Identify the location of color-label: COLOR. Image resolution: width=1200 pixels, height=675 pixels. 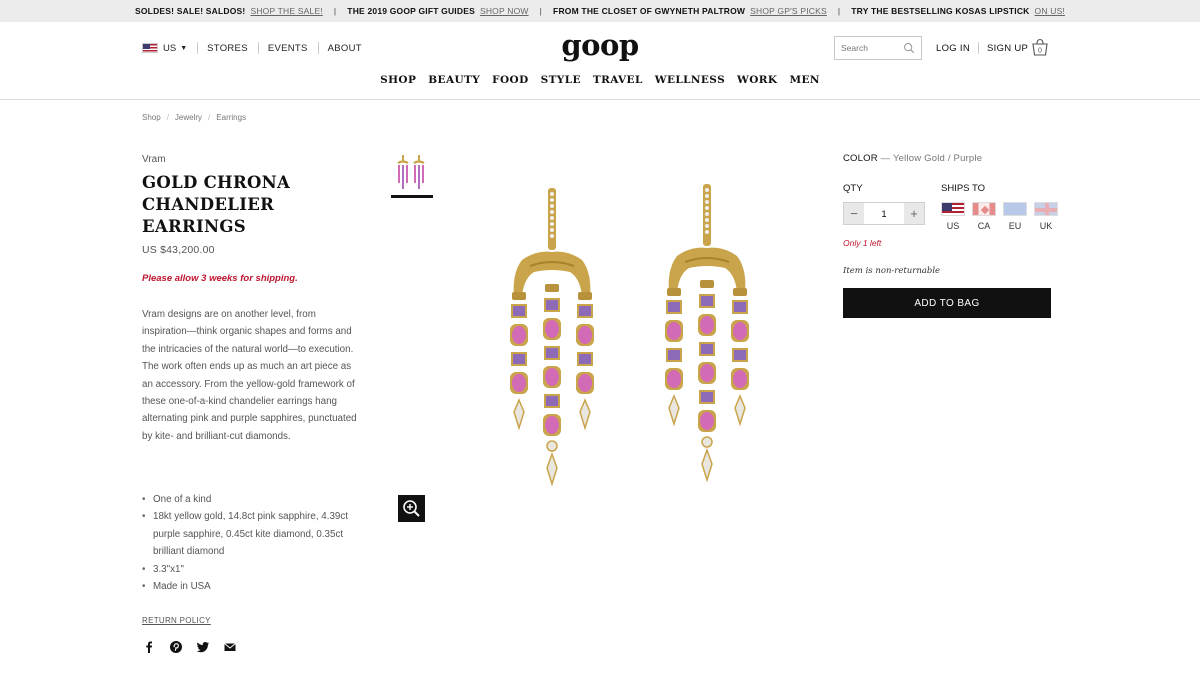
(860, 158).